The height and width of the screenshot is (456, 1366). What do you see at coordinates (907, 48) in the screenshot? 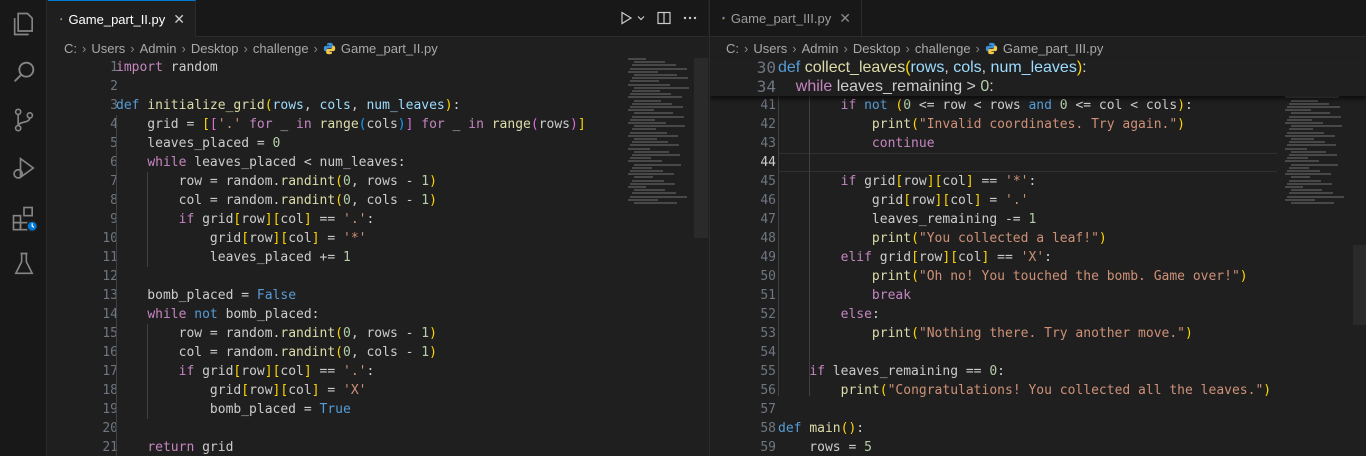
I see `chevron-right-icon: ›` at bounding box center [907, 48].